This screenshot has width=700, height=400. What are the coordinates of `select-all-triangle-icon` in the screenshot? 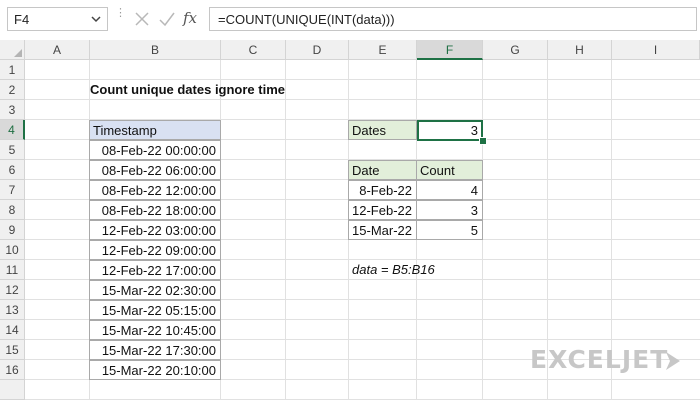 It's located at (18, 53).